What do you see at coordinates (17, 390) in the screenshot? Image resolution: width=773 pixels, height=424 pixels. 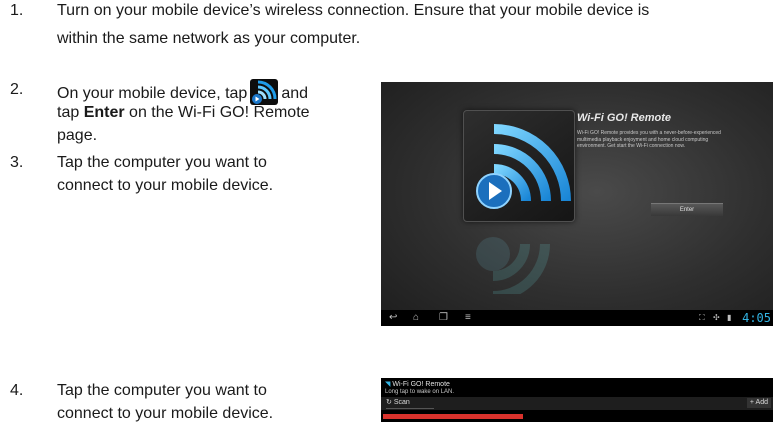 I see `step-number: 4.` at bounding box center [17, 390].